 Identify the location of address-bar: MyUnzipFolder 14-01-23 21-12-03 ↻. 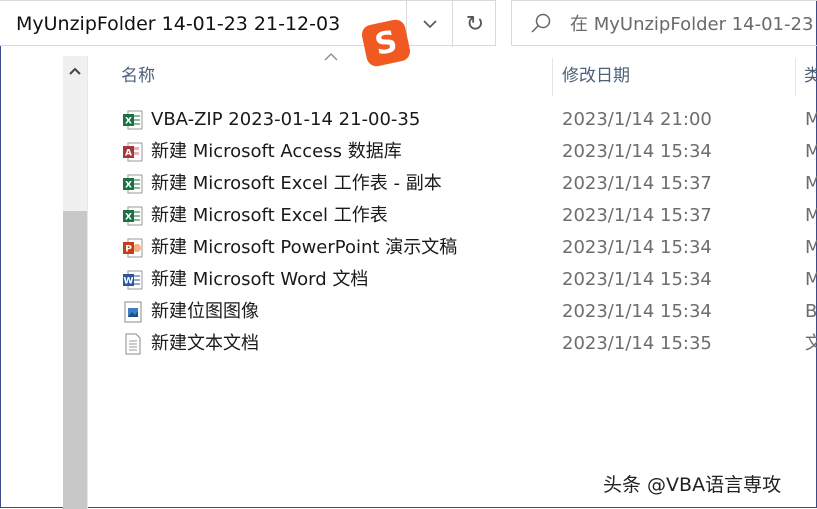
(248, 23).